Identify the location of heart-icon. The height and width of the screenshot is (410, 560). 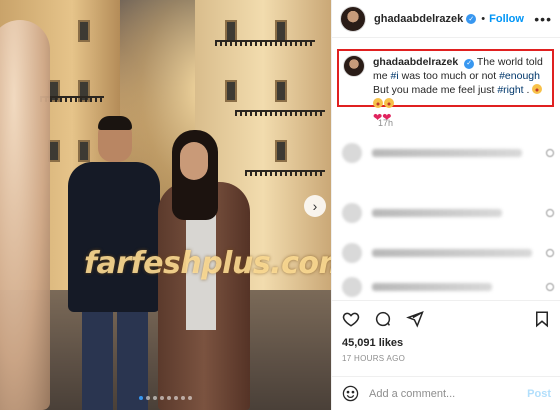
(351, 319).